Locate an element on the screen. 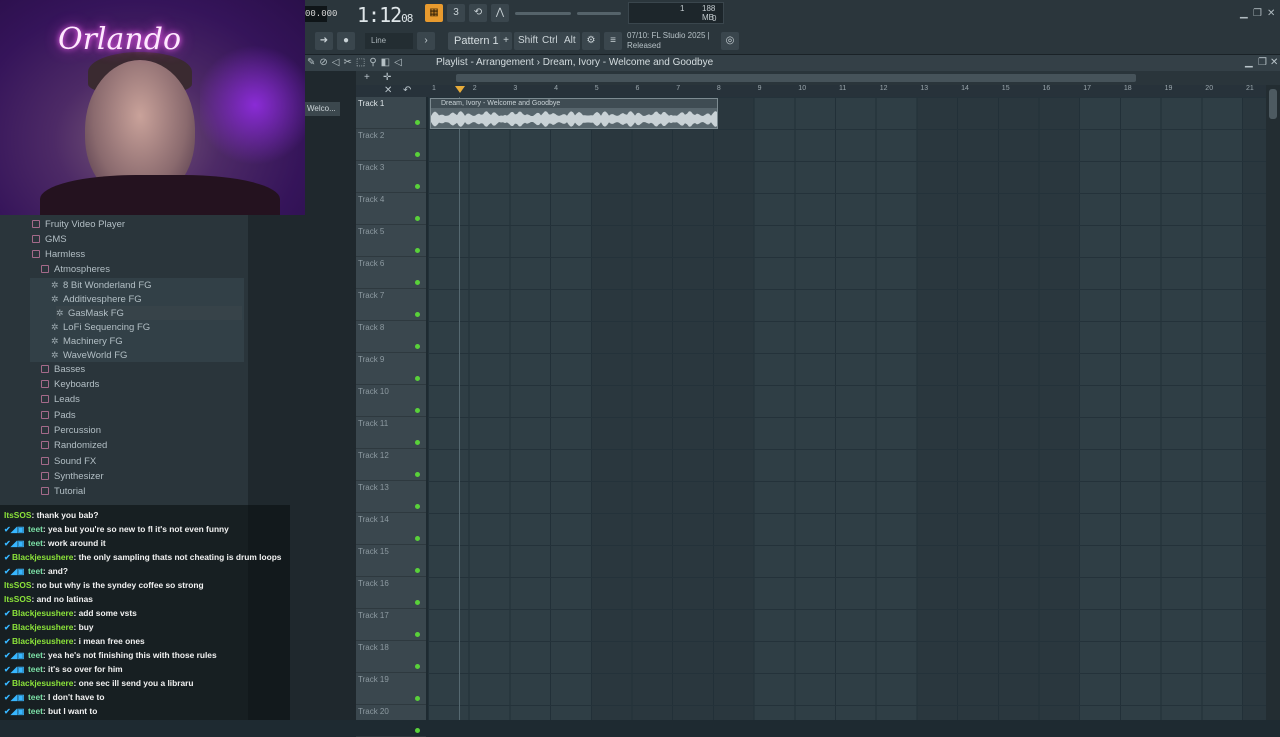  online-icon: ◎ is located at coordinates (730, 41).